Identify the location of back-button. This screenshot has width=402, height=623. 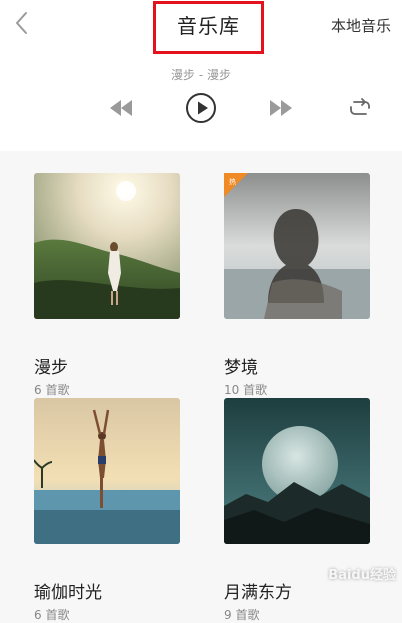
(23, 23).